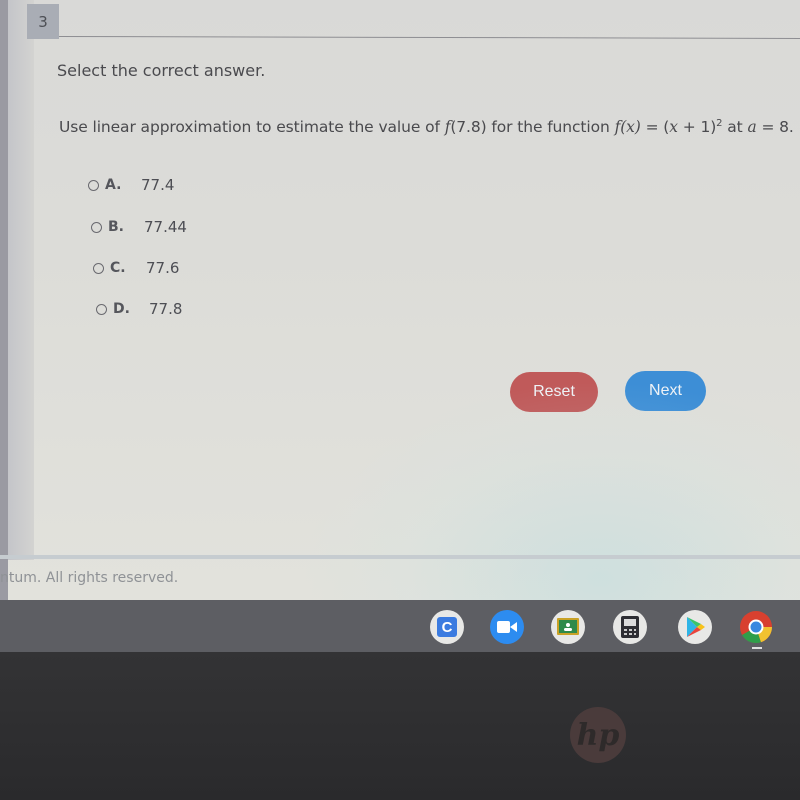 The height and width of the screenshot is (800, 800). I want to click on option-b: B. 77.44, so click(139, 227).